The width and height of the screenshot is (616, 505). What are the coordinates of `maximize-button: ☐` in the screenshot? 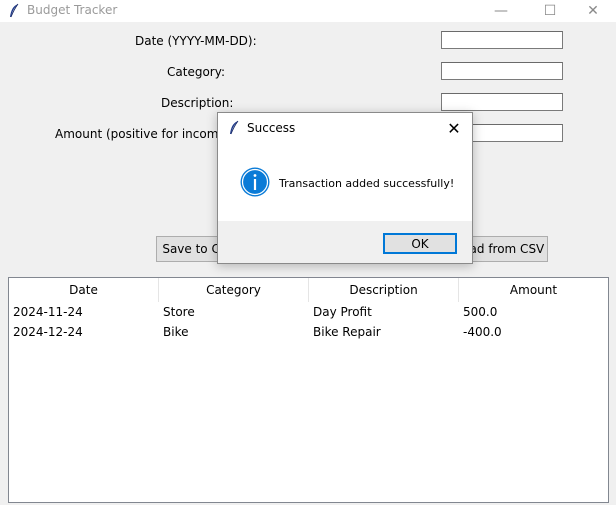 It's located at (550, 11).